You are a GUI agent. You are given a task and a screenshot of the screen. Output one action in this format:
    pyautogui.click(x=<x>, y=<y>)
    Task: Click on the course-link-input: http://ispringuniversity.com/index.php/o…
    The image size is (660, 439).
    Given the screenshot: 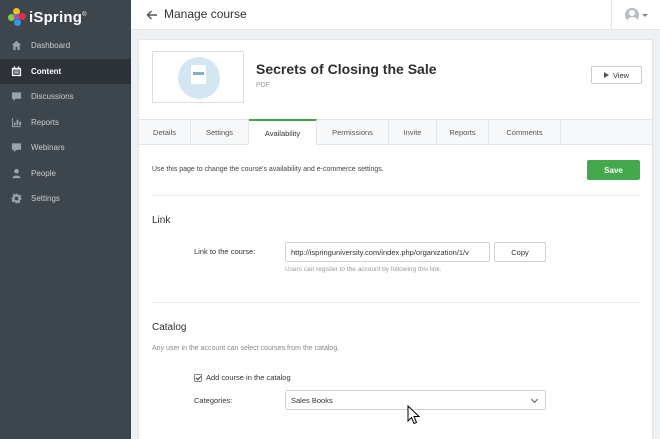 What is the action you would take?
    pyautogui.click(x=387, y=252)
    